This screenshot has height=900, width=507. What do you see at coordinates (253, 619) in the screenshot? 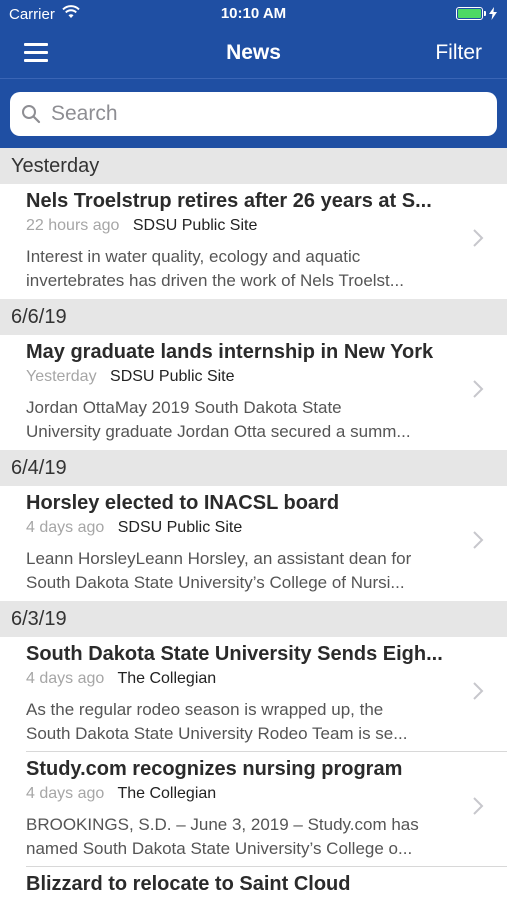
I see `section-header: 6/3/19` at bounding box center [253, 619].